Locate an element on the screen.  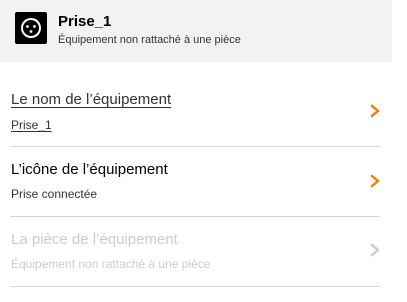
smart-plug-icon is located at coordinates (31, 28).